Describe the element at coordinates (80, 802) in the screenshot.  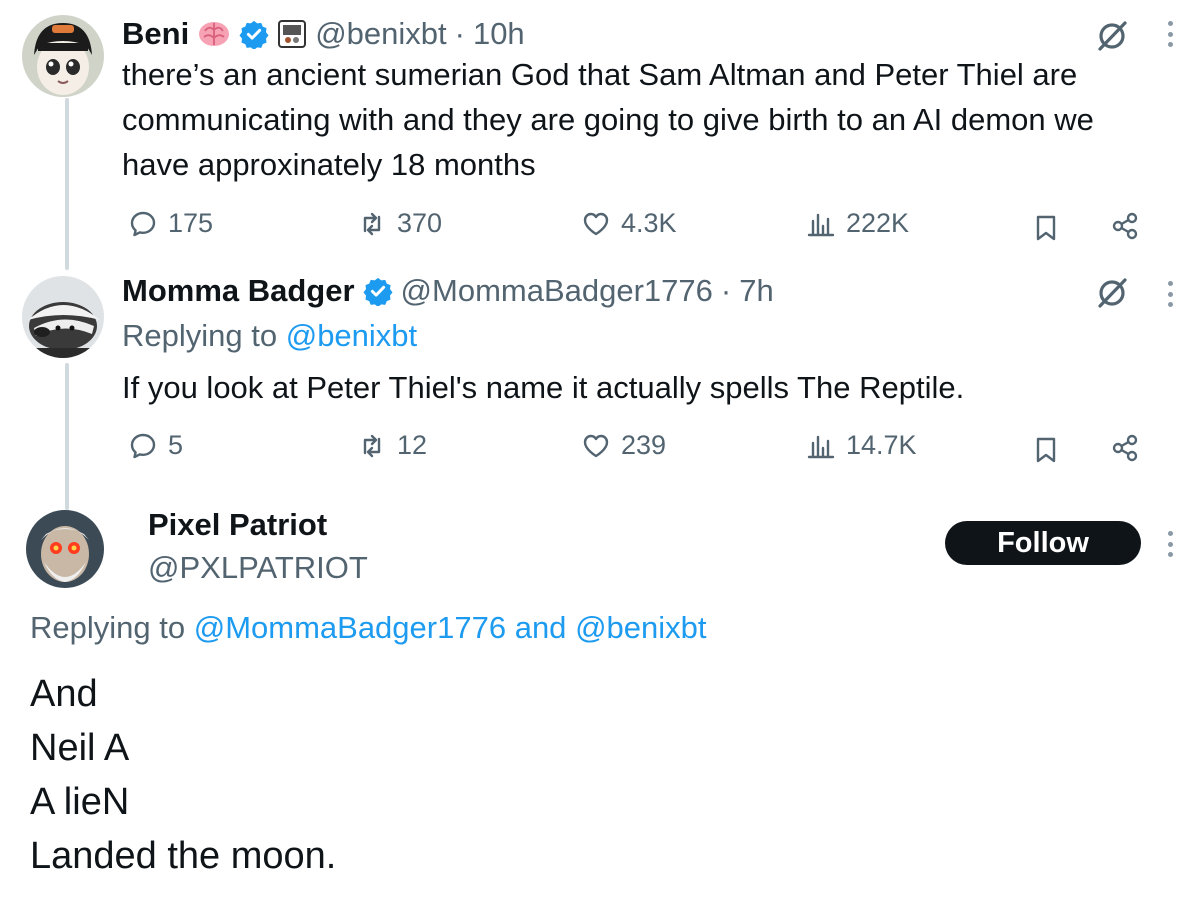
I see `text-line: A lieN` at that location.